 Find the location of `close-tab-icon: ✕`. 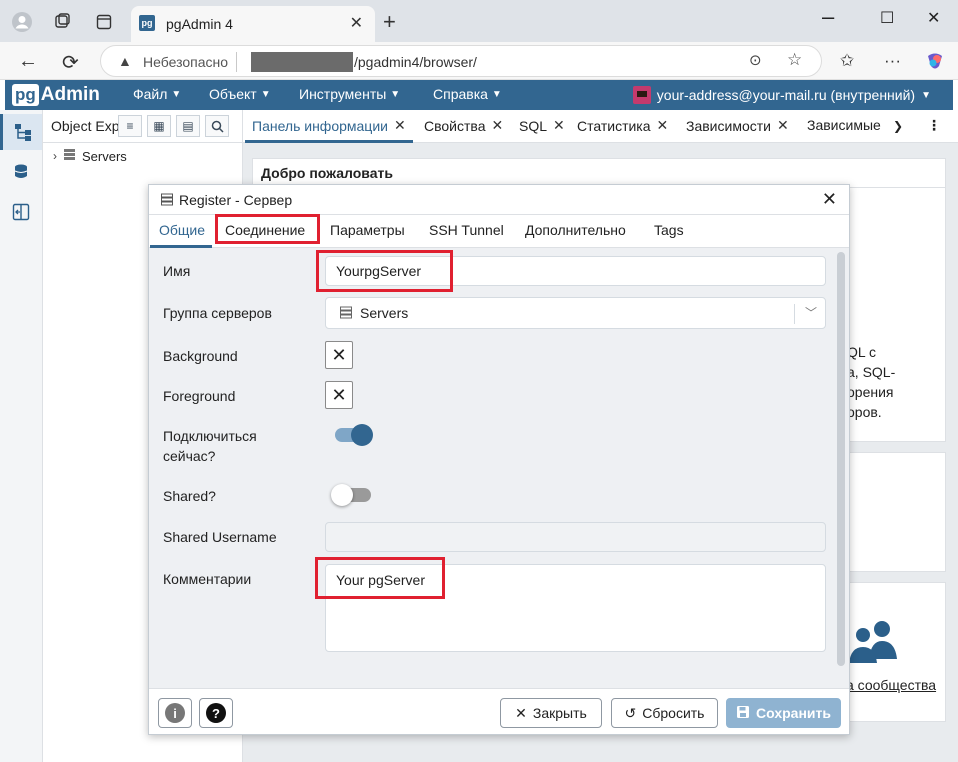

close-tab-icon: ✕ is located at coordinates (356, 23).